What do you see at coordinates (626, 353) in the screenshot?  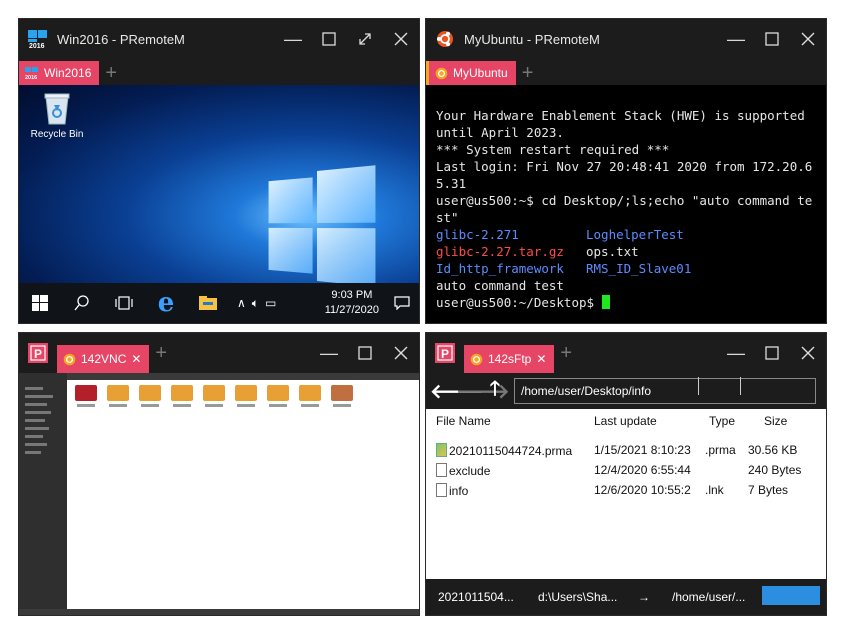 I see `titlebar: P 142sFtp ✕ + —` at bounding box center [626, 353].